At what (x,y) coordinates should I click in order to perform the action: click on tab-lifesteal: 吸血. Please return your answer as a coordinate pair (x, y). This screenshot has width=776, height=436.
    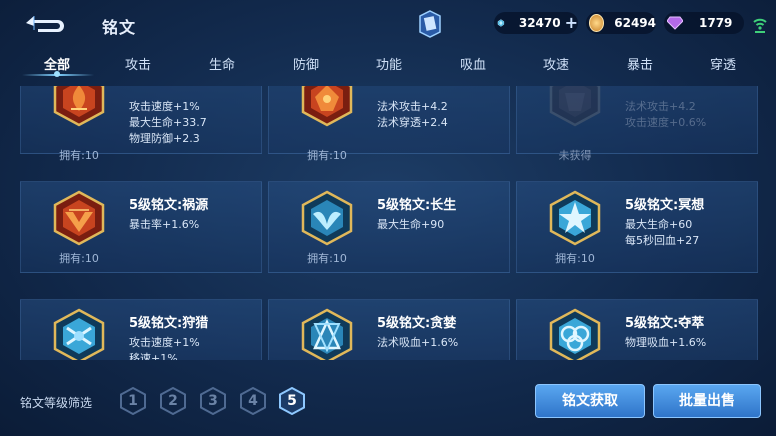
    Looking at the image, I should click on (473, 63).